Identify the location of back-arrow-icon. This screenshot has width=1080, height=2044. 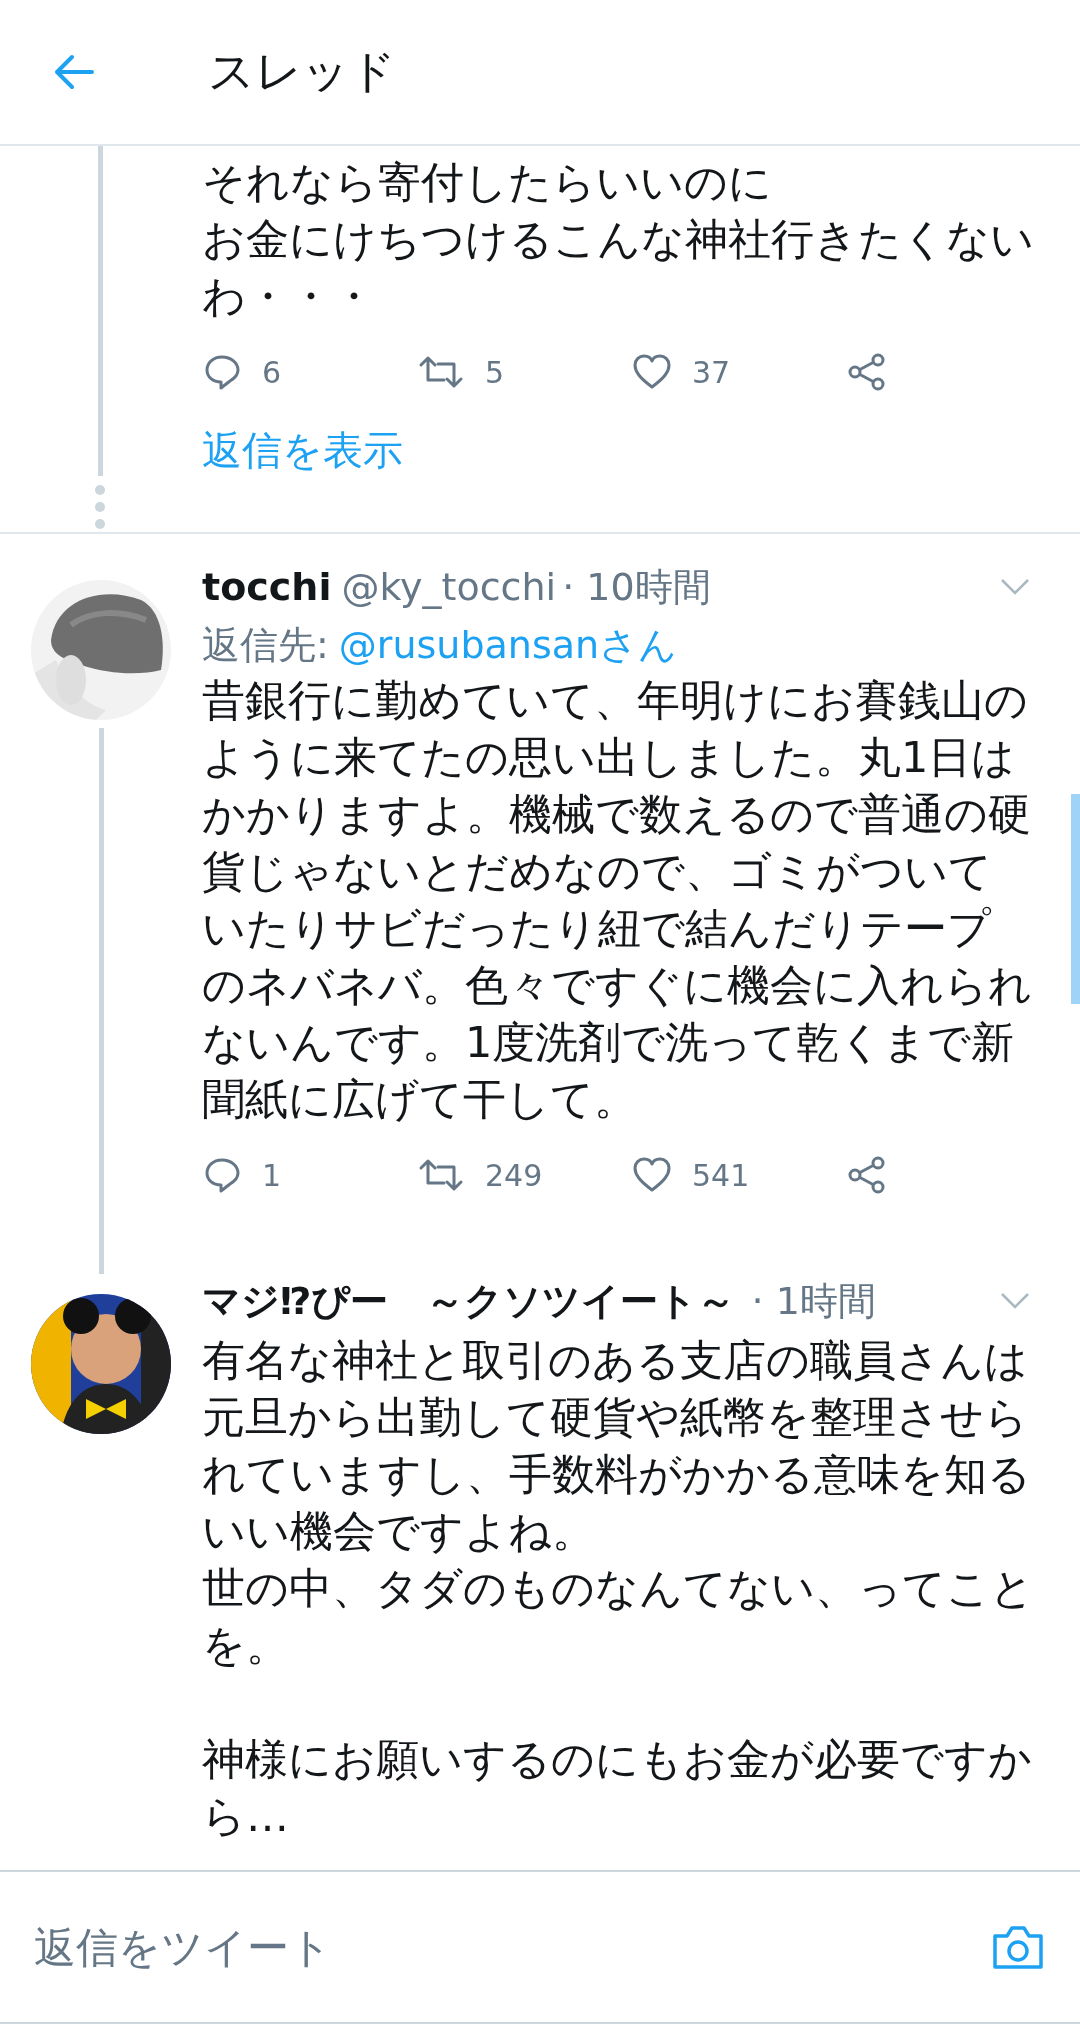
(74, 72).